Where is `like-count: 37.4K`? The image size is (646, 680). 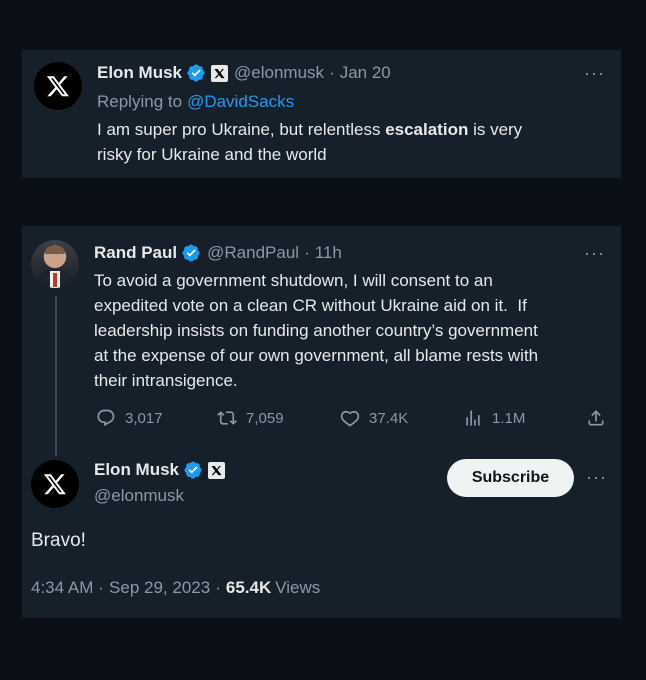
like-count: 37.4K is located at coordinates (389, 418).